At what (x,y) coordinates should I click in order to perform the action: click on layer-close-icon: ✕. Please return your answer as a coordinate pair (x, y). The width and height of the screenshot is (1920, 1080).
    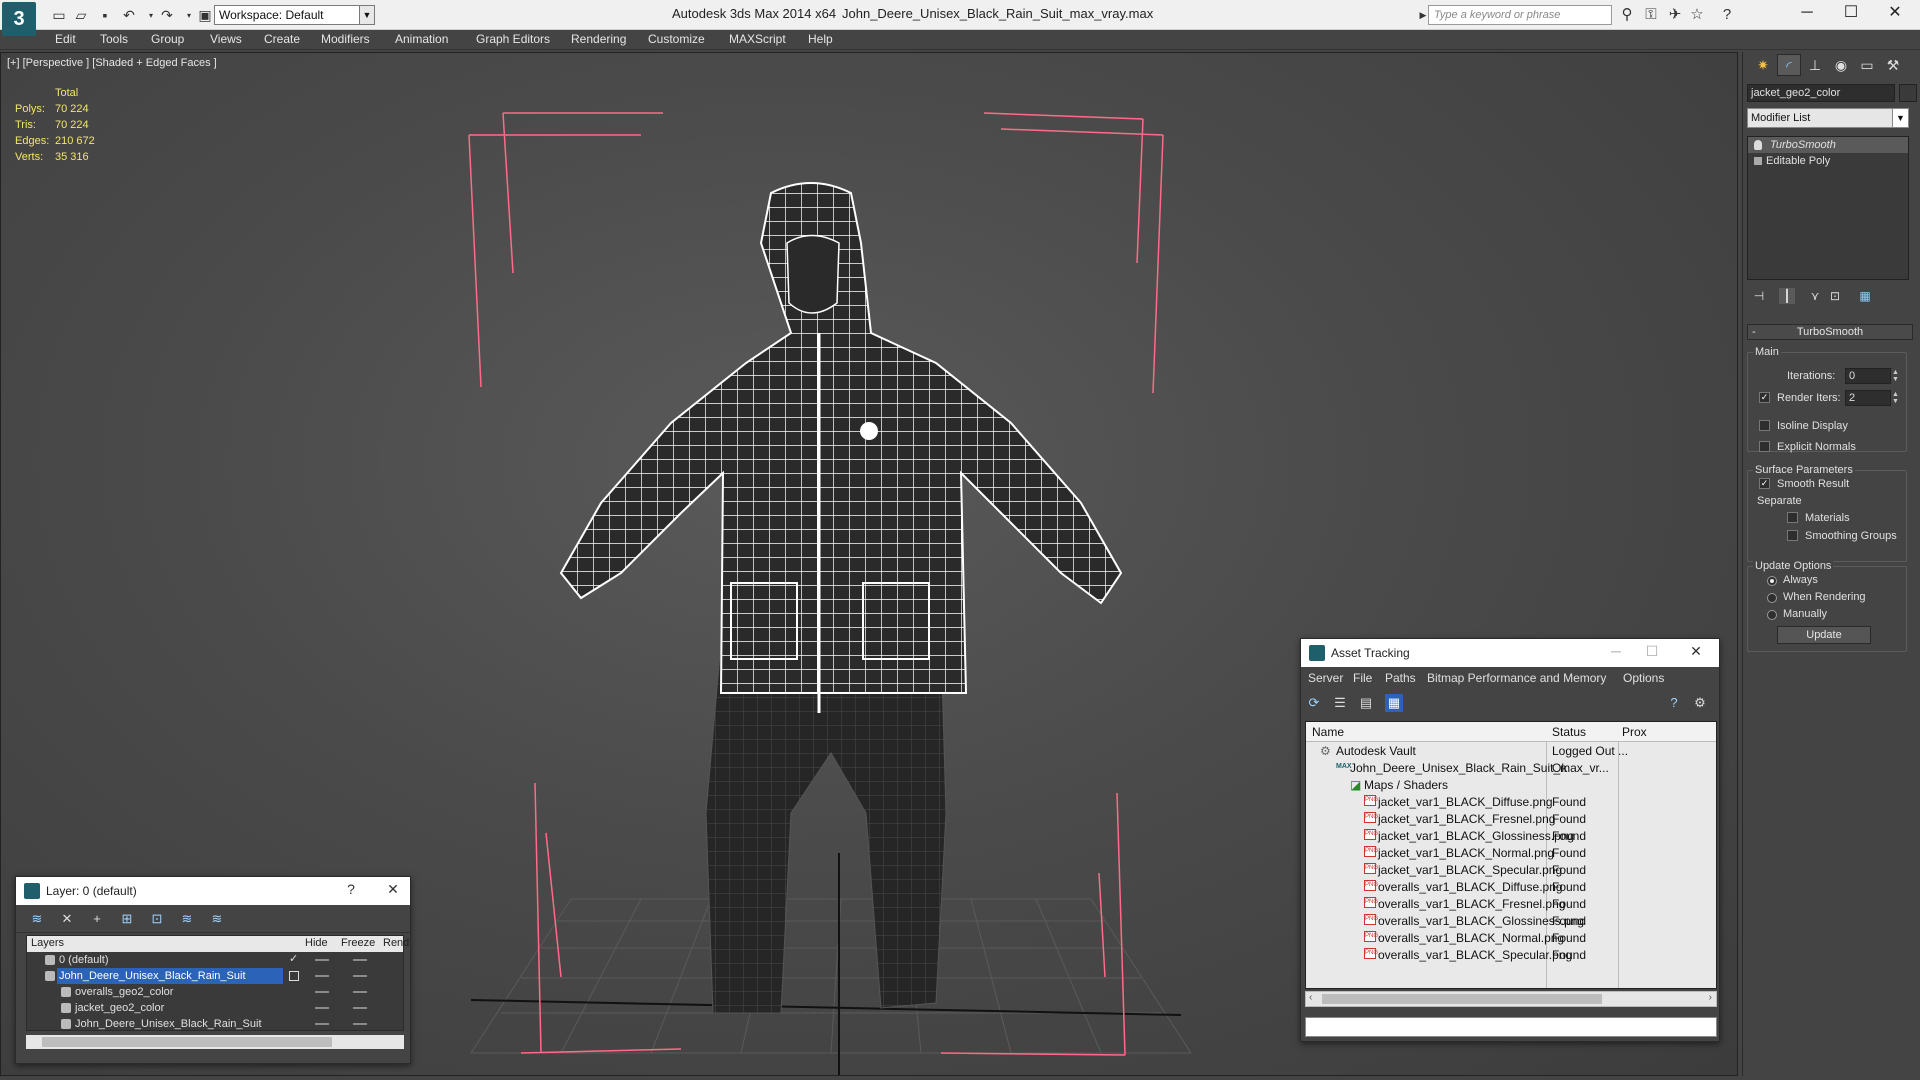
    Looking at the image, I should click on (393, 891).